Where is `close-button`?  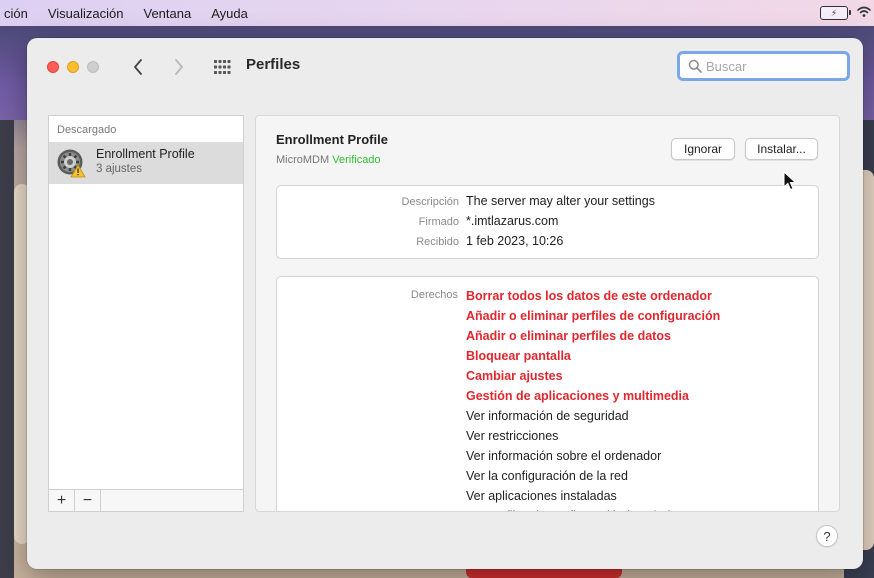
close-button is located at coordinates (53, 67).